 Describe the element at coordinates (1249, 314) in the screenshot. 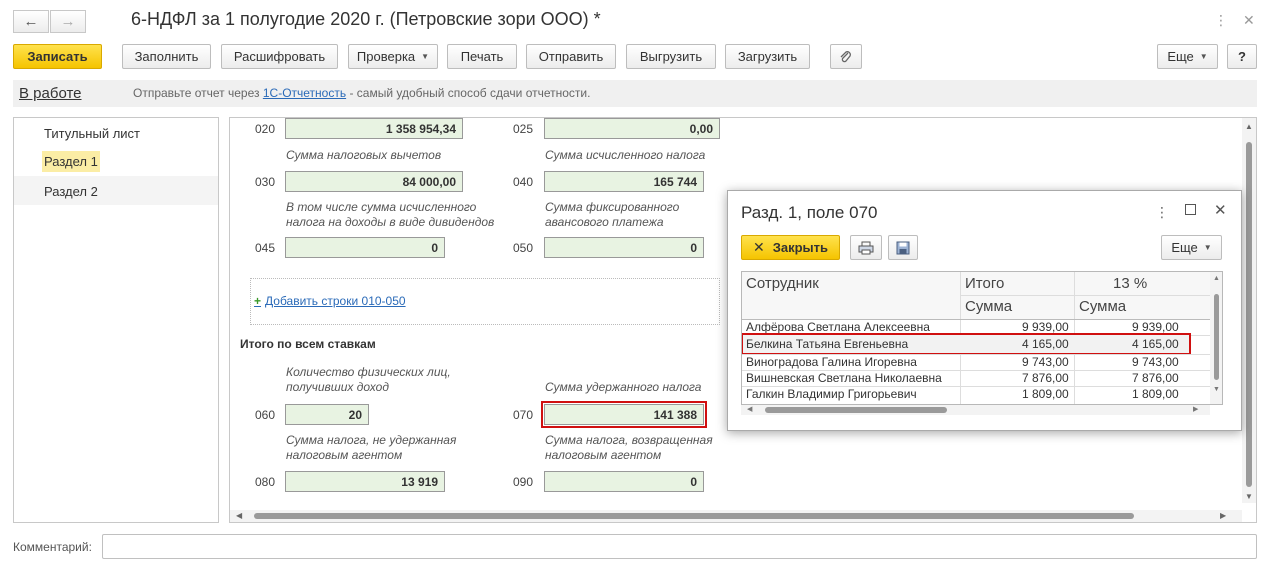

I see `scroll-thumb` at that location.